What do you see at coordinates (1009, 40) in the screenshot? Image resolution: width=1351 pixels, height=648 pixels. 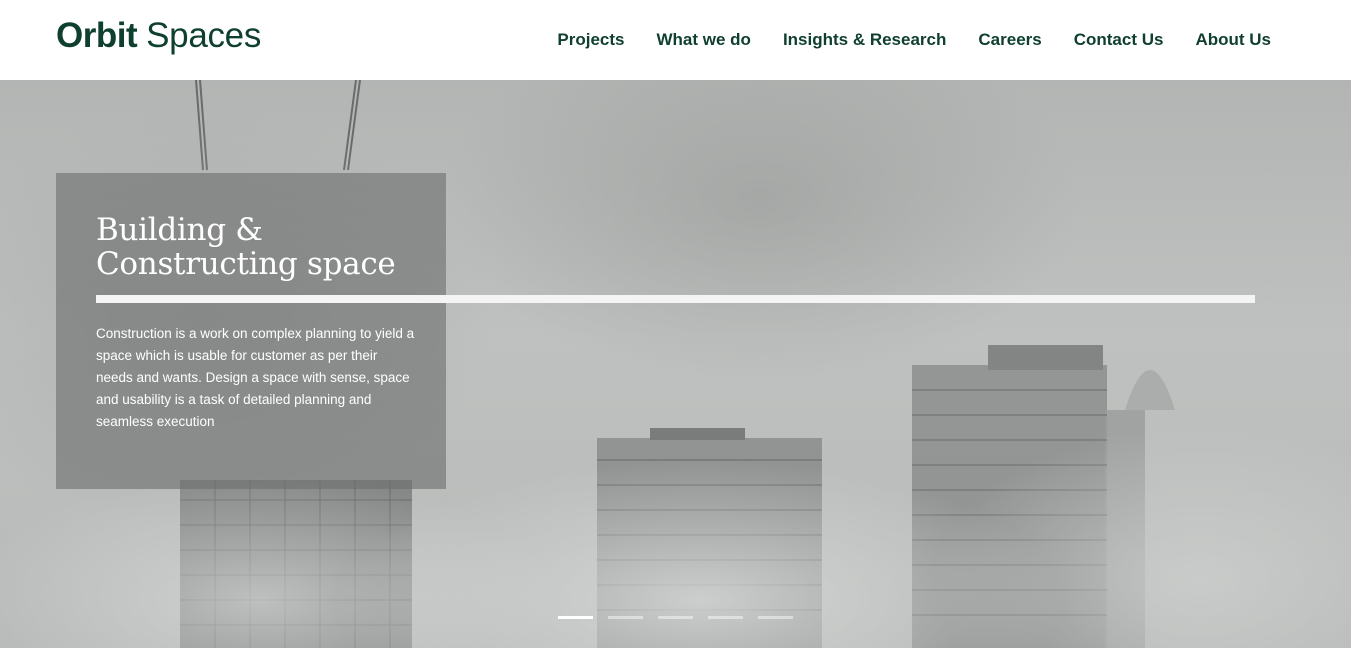 I see `nav-careers: Careers` at bounding box center [1009, 40].